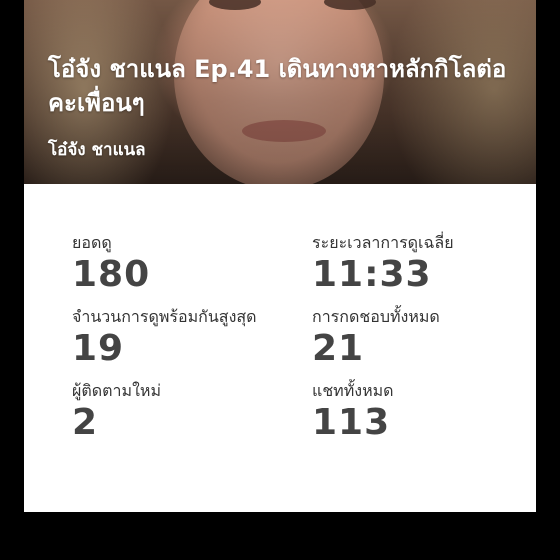 The width and height of the screenshot is (560, 560). Describe the element at coordinates (376, 316) in the screenshot. I see `stat-label: การกดชอบทั้งหมด` at that location.